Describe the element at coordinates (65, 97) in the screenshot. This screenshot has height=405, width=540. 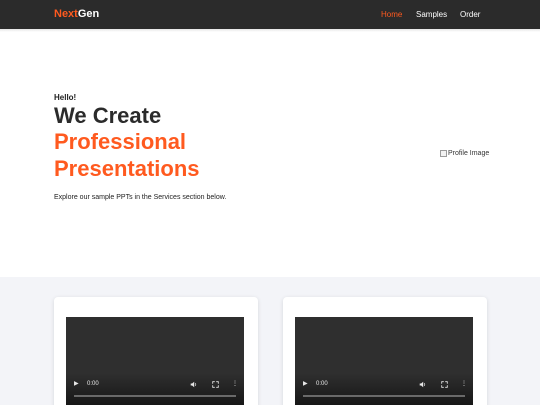
I see `hero-greeting: Hello!` at that location.